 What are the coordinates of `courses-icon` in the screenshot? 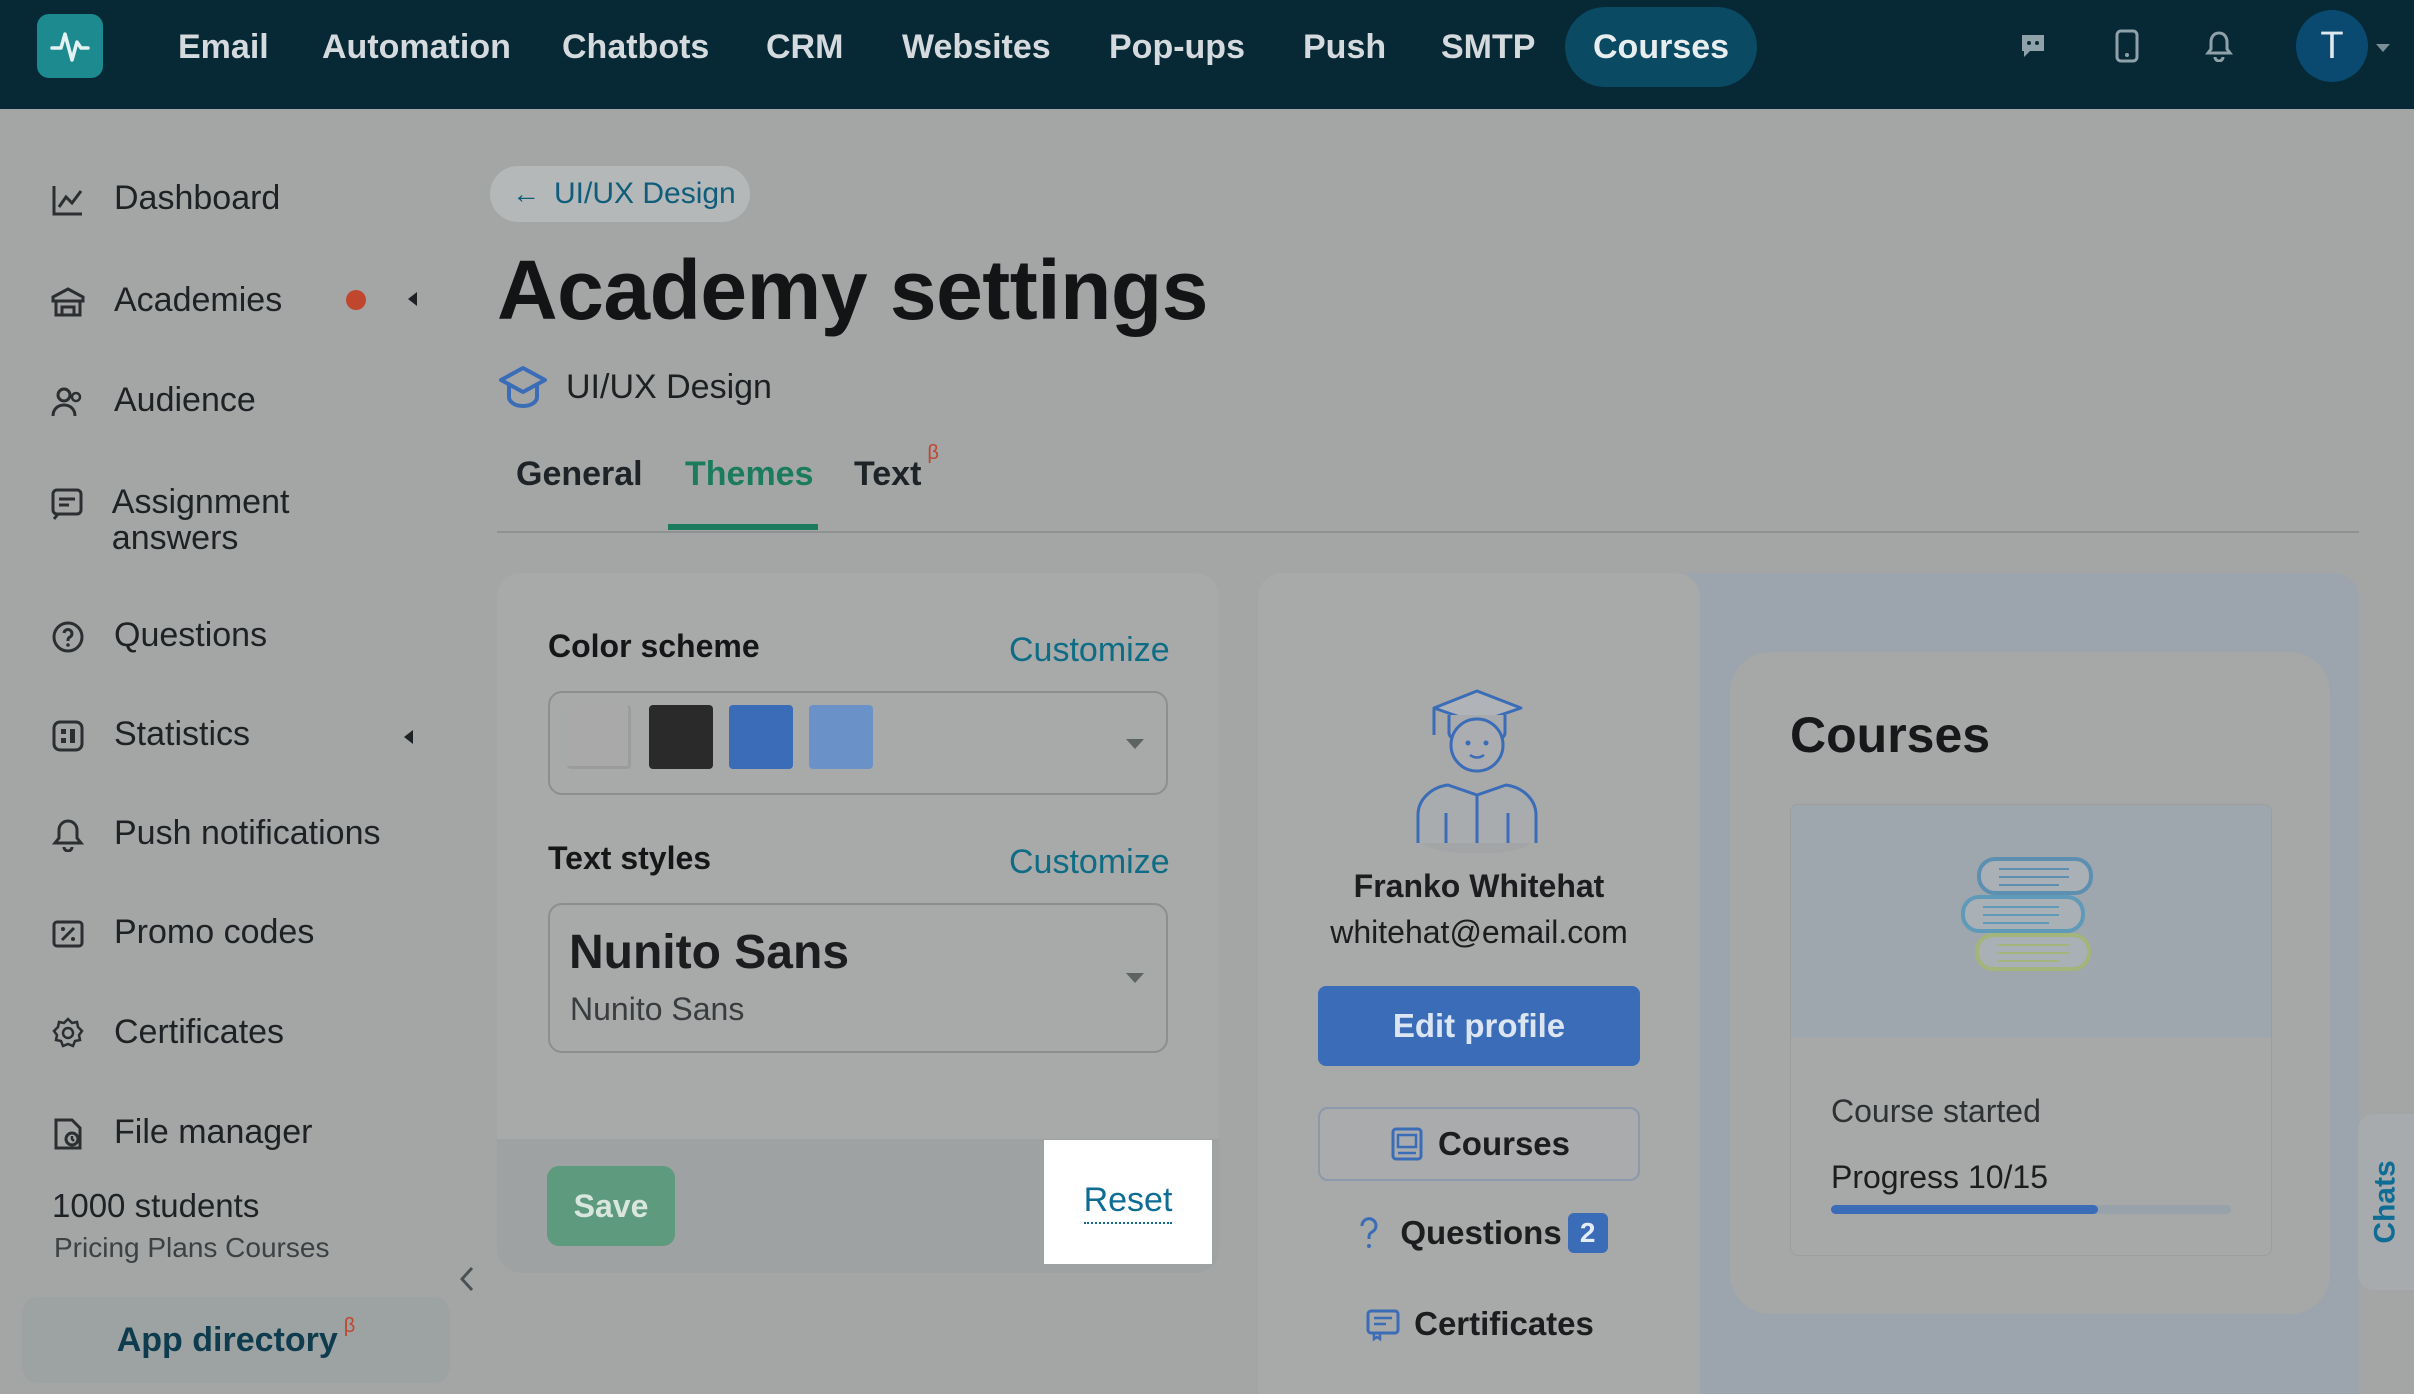 It's located at (1407, 1144).